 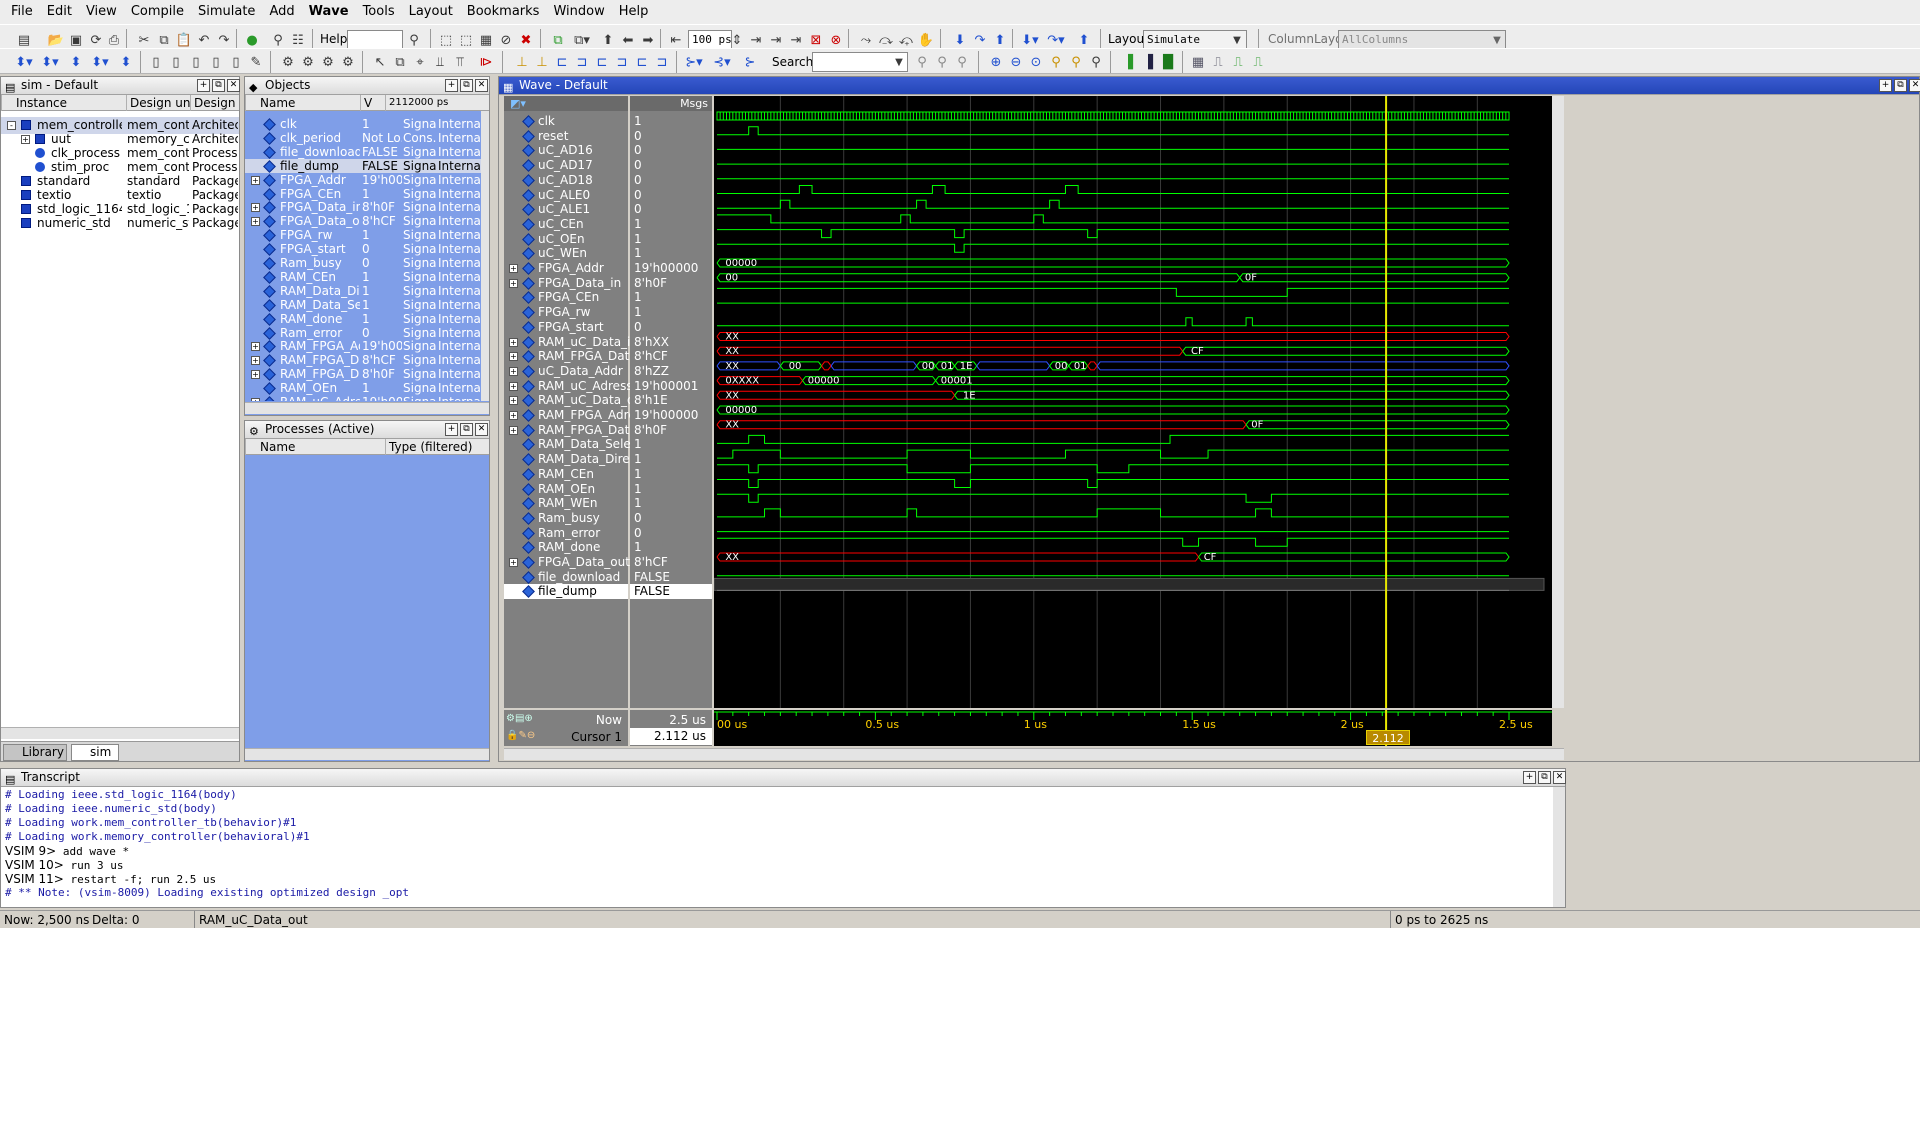 I want to click on collapse-icon: -, so click(x=11, y=125).